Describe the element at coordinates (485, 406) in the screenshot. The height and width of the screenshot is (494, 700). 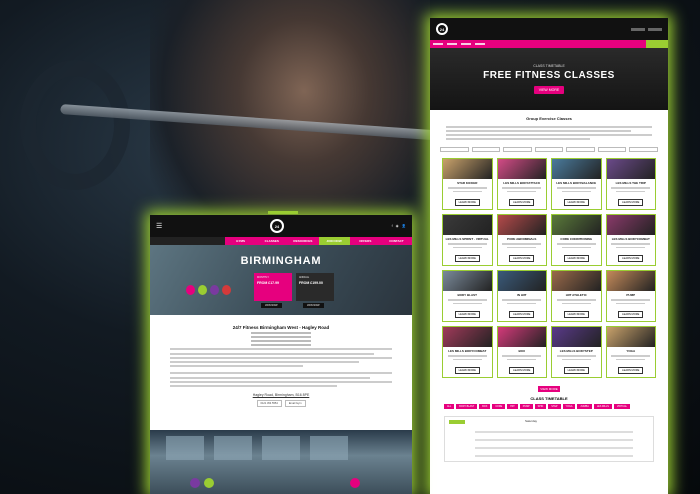
I see `timetable-filter-pill: BOX` at that location.